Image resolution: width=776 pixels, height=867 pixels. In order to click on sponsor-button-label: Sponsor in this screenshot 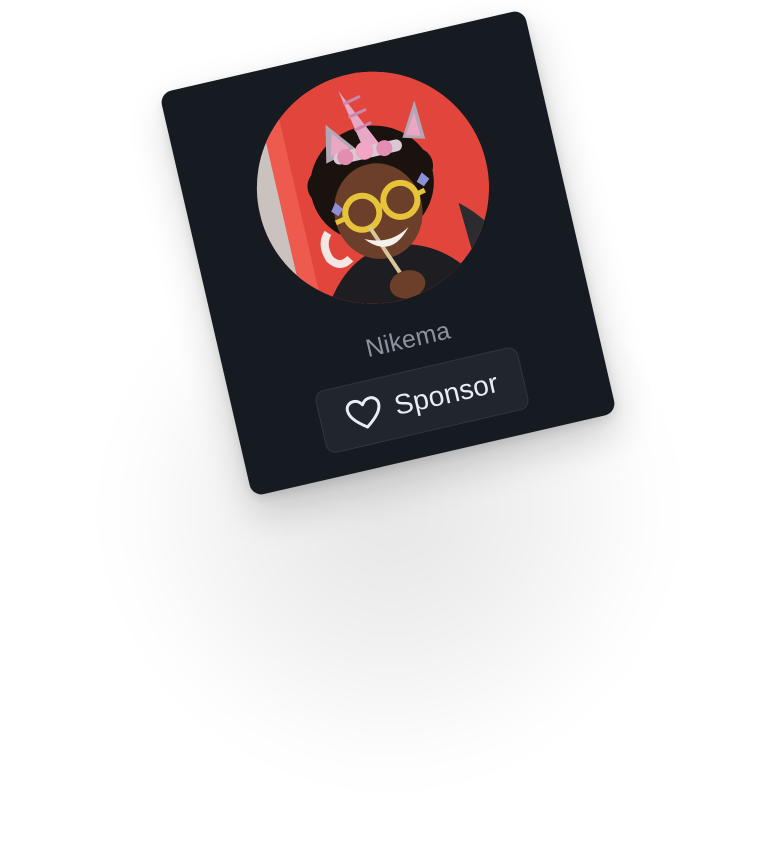, I will do `click(446, 394)`.